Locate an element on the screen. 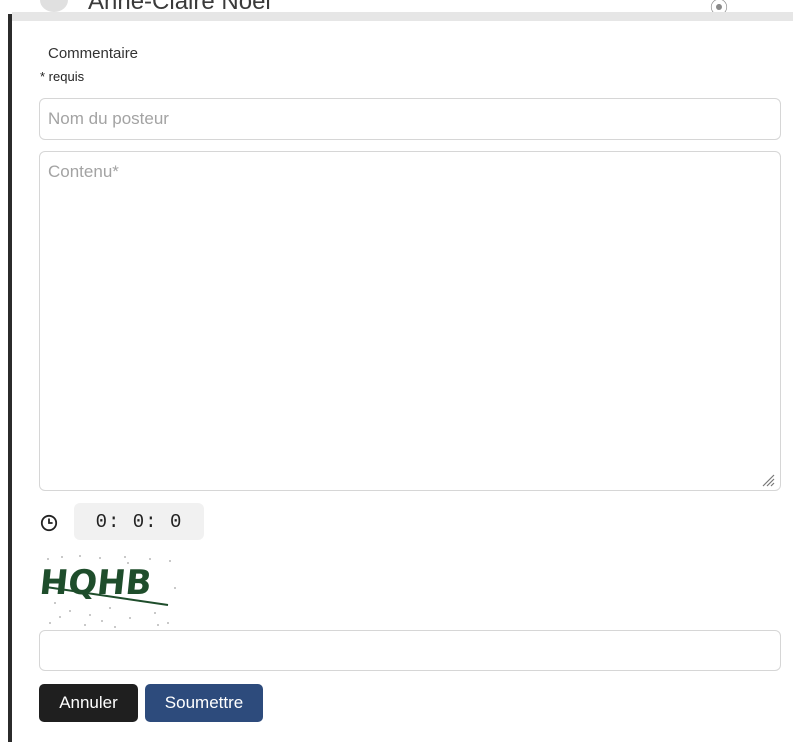 The width and height of the screenshot is (800, 742). cancel-button: Annuler is located at coordinates (88, 703).